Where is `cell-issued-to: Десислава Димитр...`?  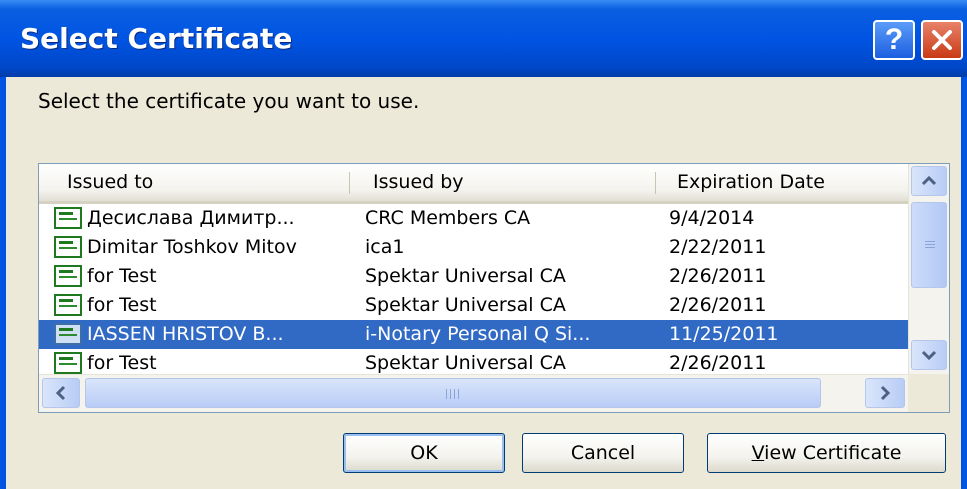
cell-issued-to: Десислава Димитр... is located at coordinates (191, 218).